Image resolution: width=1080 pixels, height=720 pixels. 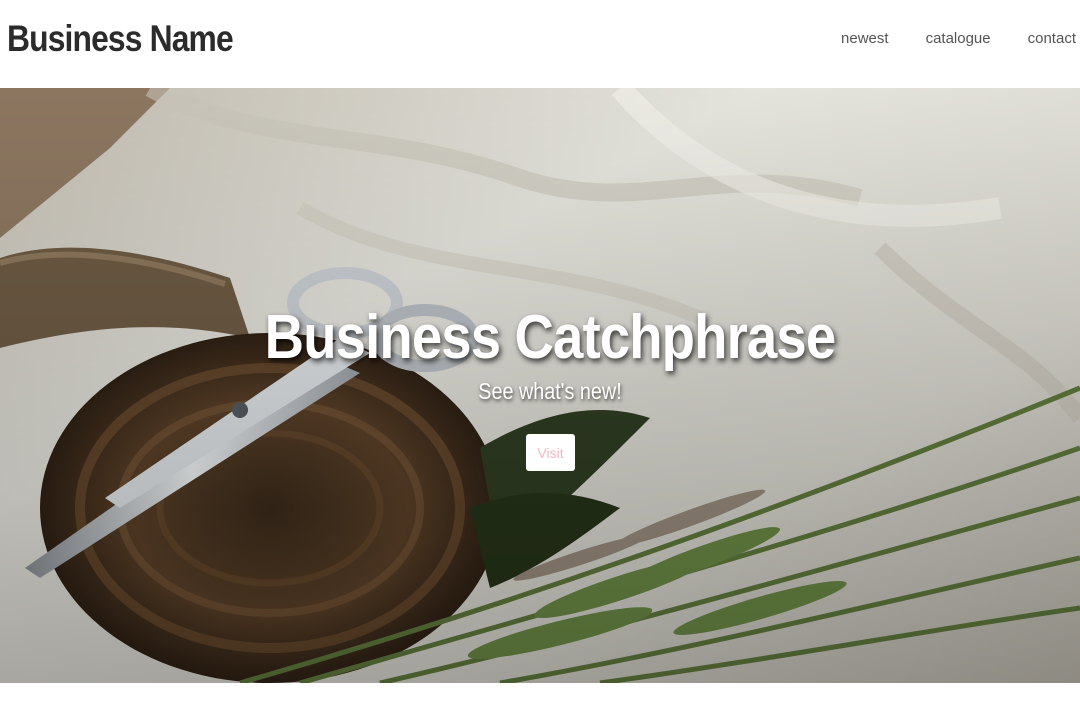 What do you see at coordinates (120, 39) in the screenshot?
I see `brand-name: Business Name` at bounding box center [120, 39].